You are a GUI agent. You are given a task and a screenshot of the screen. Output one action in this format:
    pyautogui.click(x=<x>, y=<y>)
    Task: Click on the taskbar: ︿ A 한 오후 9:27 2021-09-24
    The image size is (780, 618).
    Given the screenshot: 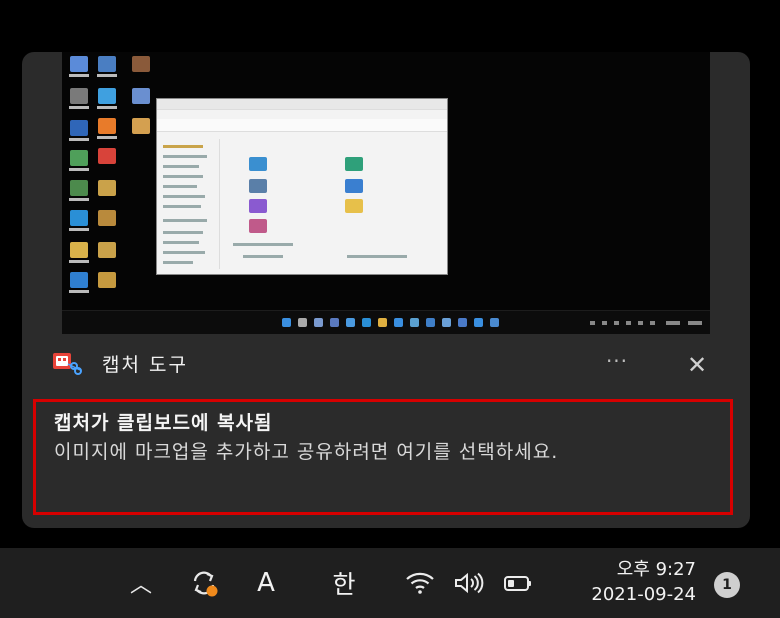 What is the action you would take?
    pyautogui.click(x=390, y=583)
    